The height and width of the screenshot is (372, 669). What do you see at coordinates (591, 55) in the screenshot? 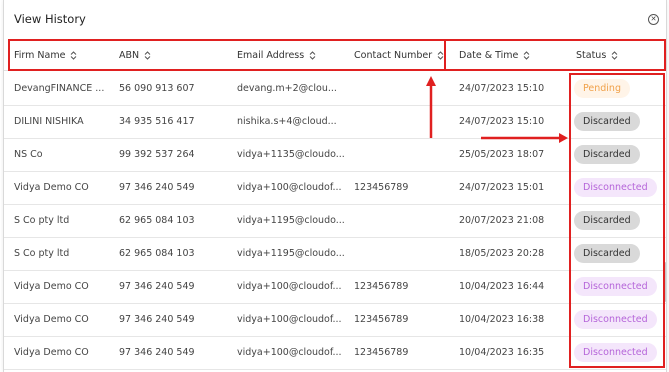
I see `column-header-label: Status` at bounding box center [591, 55].